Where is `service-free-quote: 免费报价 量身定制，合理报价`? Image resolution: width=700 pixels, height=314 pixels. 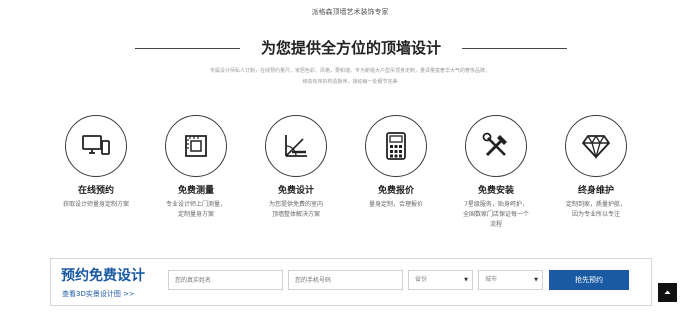
service-free-quote: 免费报价 量身定制，合理报价 is located at coordinates (396, 162).